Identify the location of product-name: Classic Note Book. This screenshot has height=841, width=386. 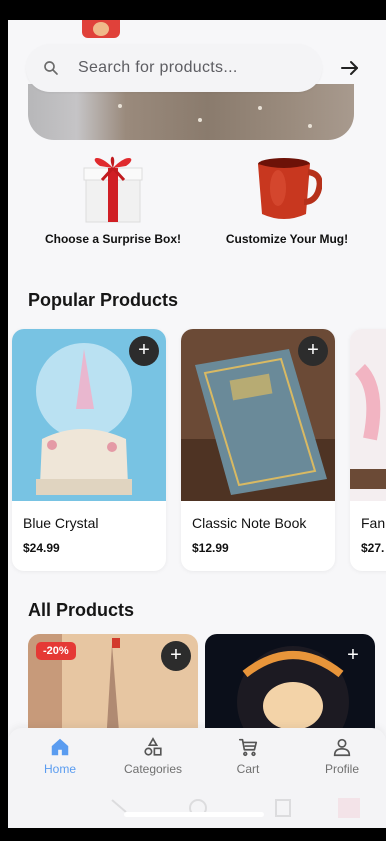
(249, 523).